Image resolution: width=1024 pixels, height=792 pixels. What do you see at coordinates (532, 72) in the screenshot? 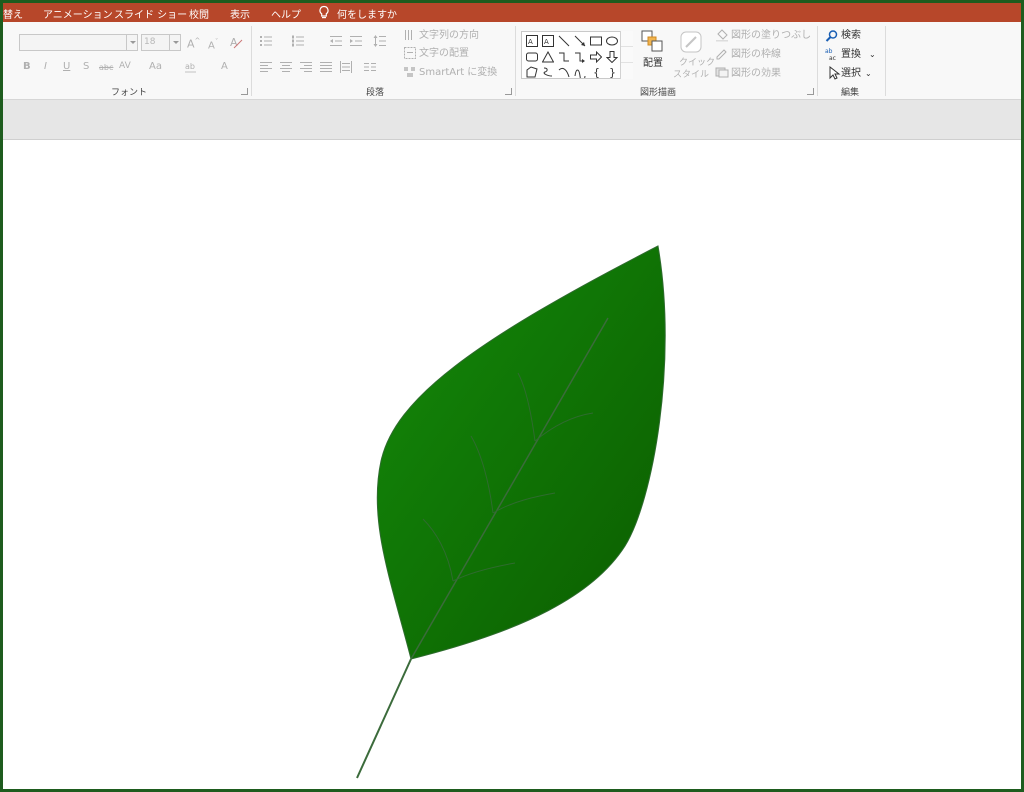
I see `freeform-shape-icon` at bounding box center [532, 72].